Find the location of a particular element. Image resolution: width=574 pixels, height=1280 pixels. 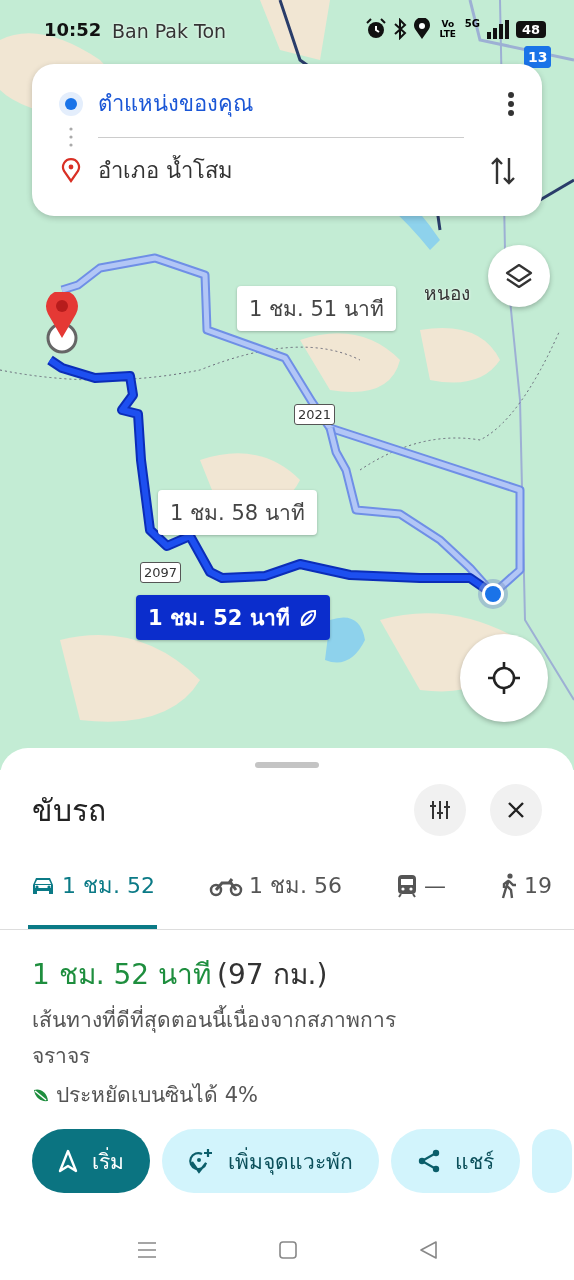

route-time: 1 ชม. 52 นาที is located at coordinates (219, 618).